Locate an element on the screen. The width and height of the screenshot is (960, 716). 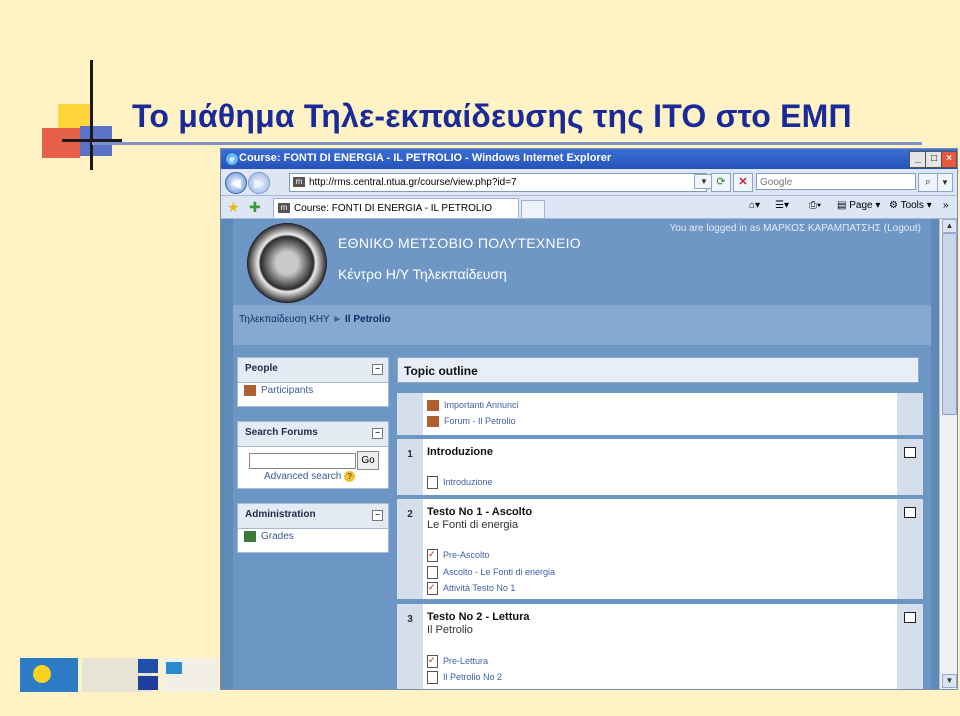
section-title: Testo No 1 - Ascolto is located at coordinates (480, 512).